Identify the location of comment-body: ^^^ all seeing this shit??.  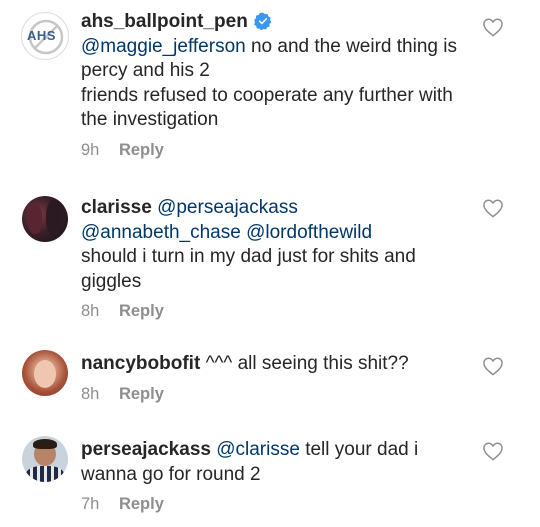
(307, 363).